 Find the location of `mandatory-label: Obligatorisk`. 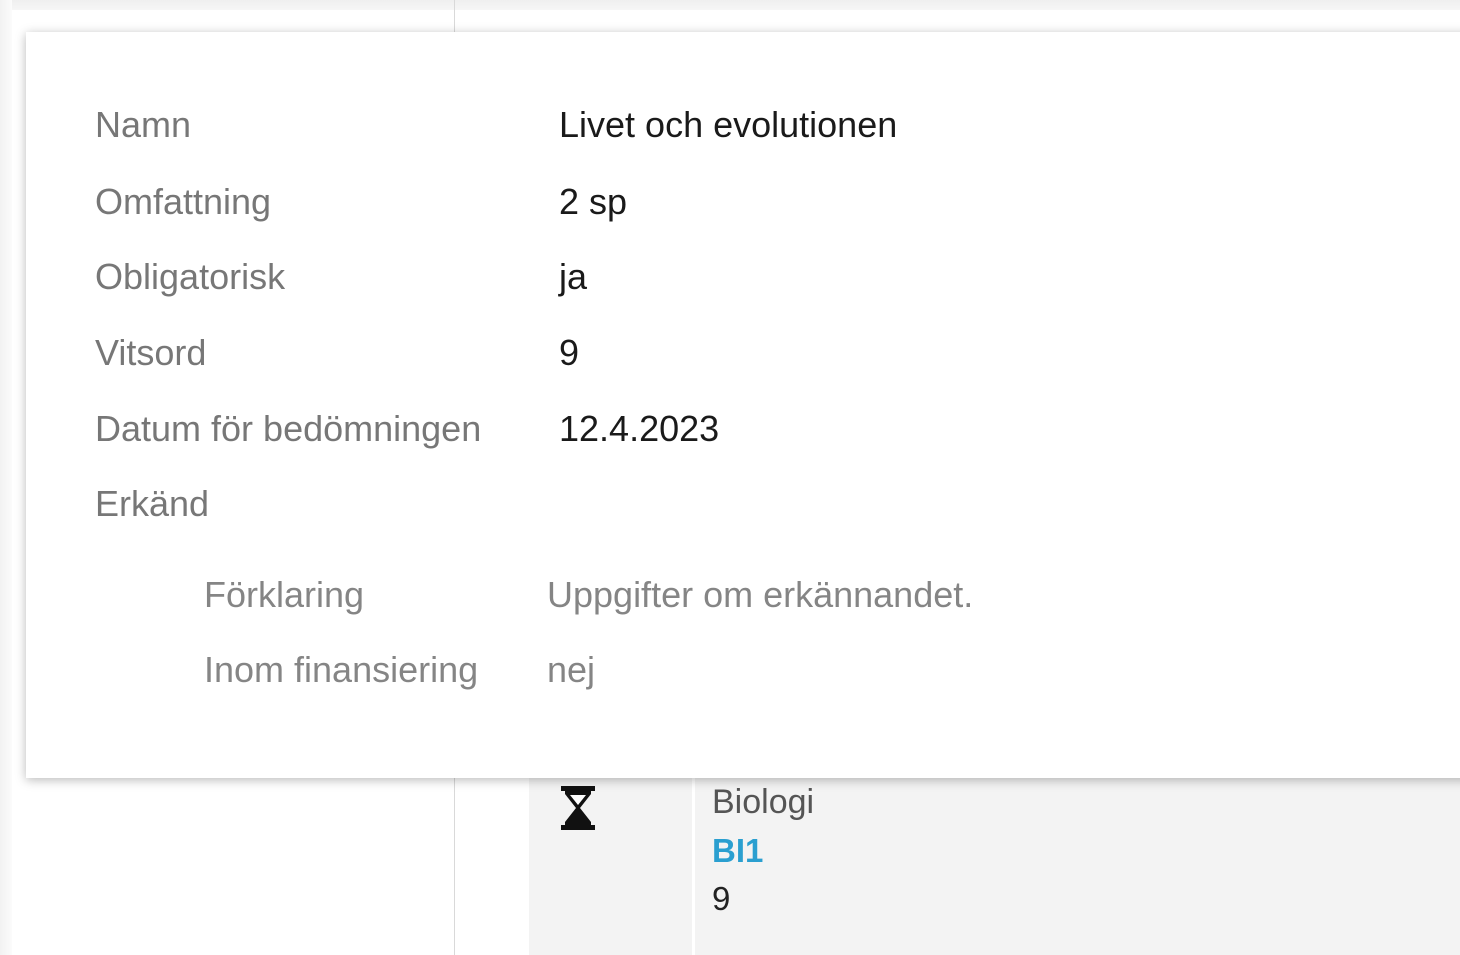

mandatory-label: Obligatorisk is located at coordinates (190, 276).